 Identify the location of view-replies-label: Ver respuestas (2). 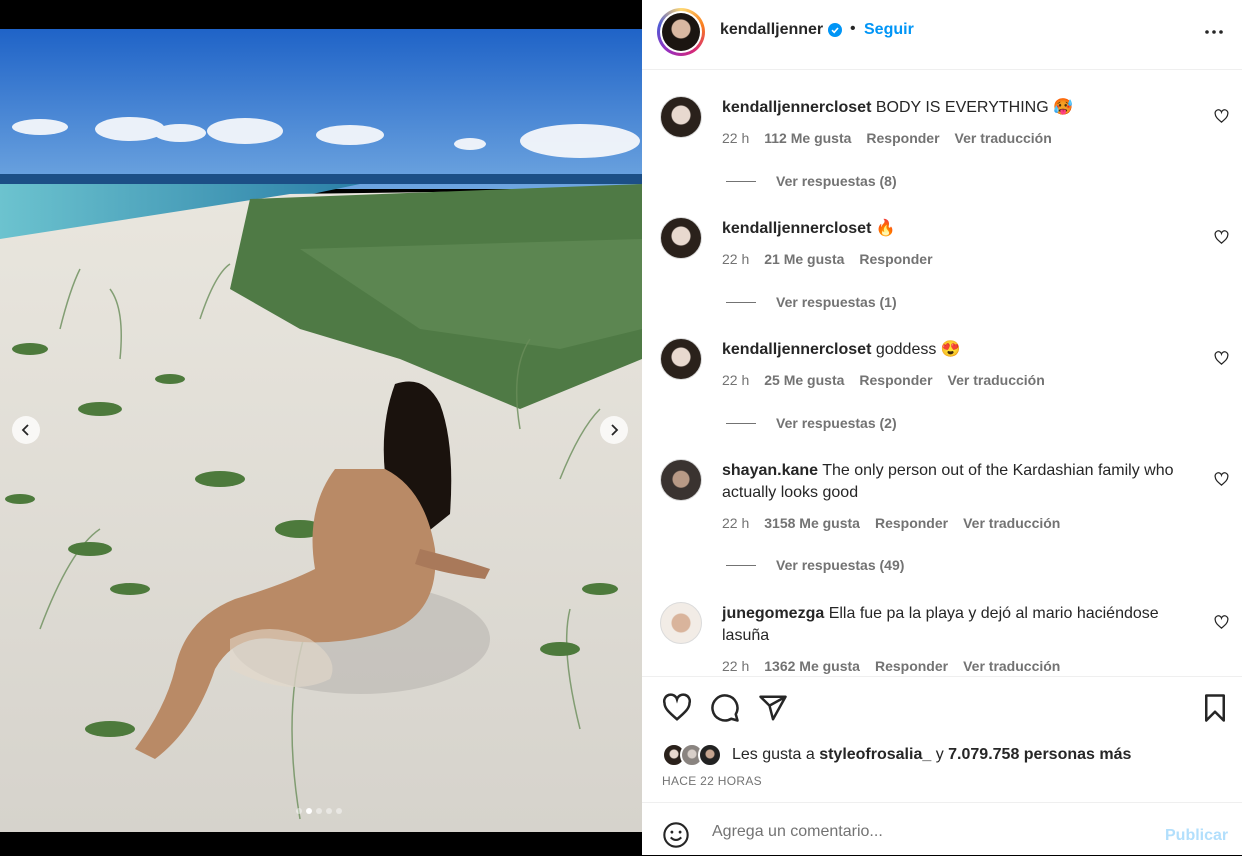
(836, 423).